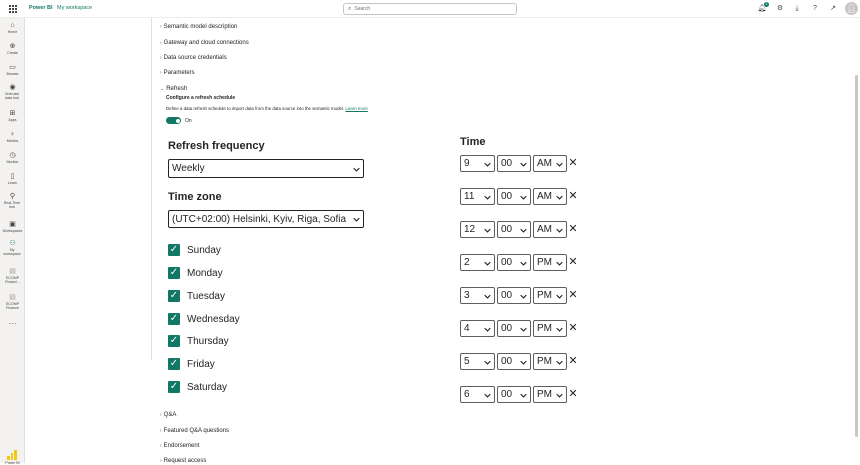 This screenshot has height=465, width=860. What do you see at coordinates (477, 295) in the screenshot?
I see `hour-select: 3` at bounding box center [477, 295].